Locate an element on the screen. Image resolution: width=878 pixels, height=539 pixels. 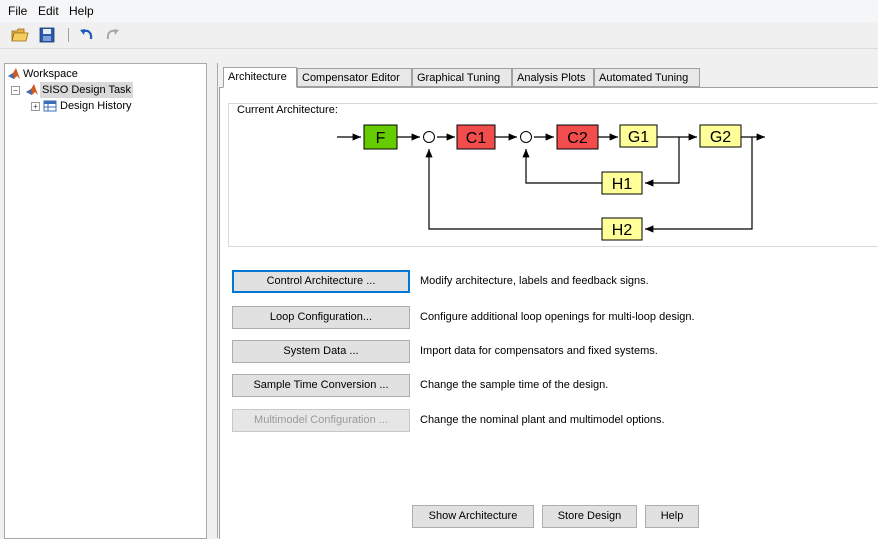
tree-label-siso-task: SISO Design Task is located at coordinates (87, 90).